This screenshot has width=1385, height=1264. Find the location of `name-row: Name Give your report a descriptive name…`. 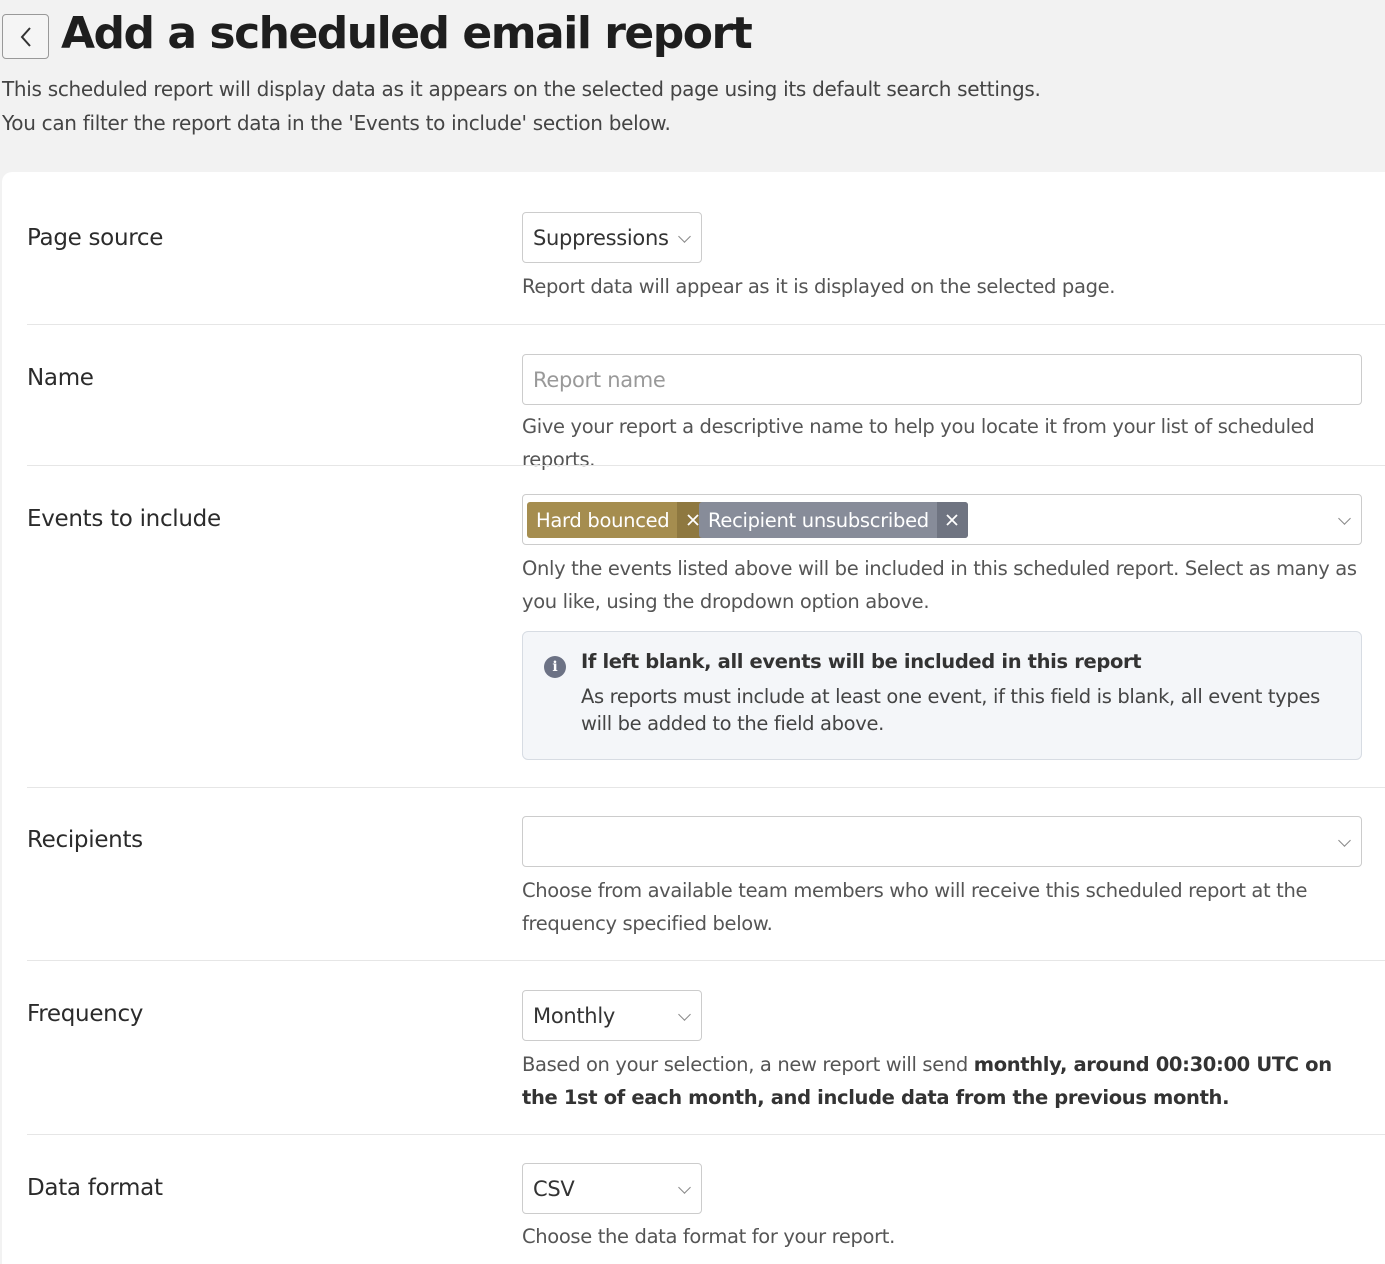

name-row: Name Give your report a descriptive name… is located at coordinates (706, 412).